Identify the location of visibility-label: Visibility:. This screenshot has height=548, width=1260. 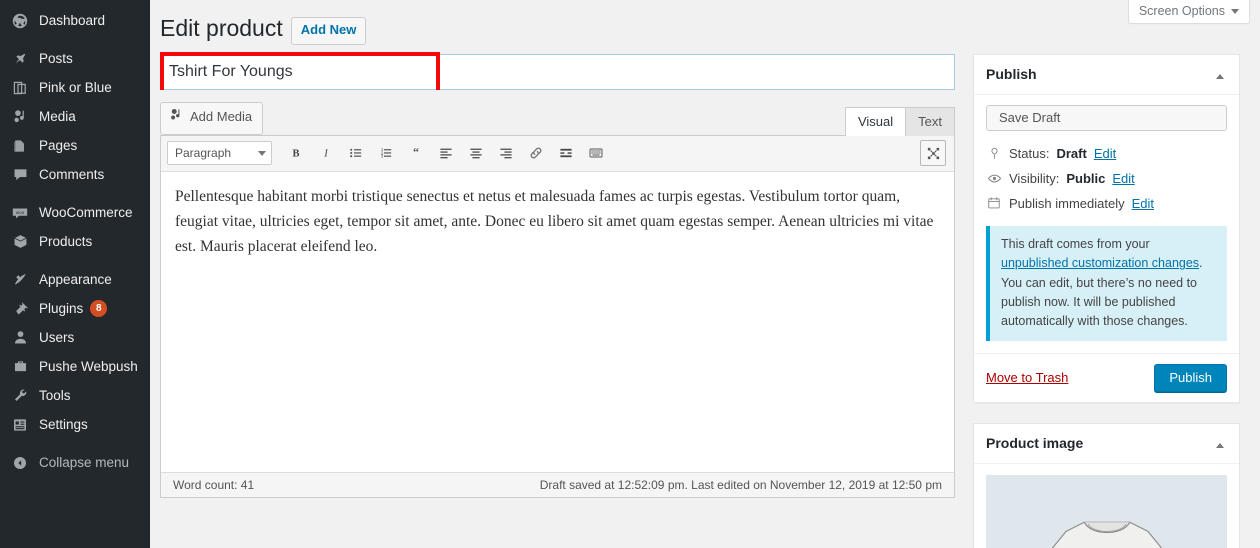
(1034, 178).